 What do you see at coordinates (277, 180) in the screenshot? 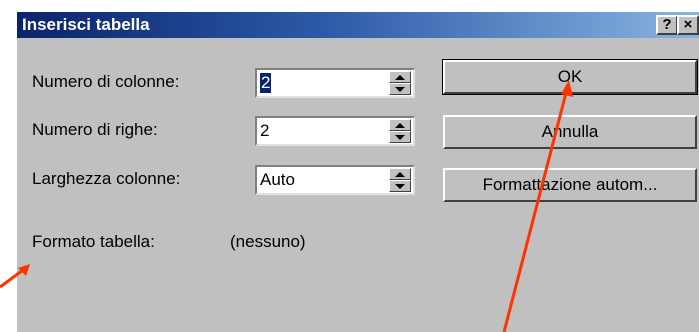
I see `width-value: Auto` at bounding box center [277, 180].